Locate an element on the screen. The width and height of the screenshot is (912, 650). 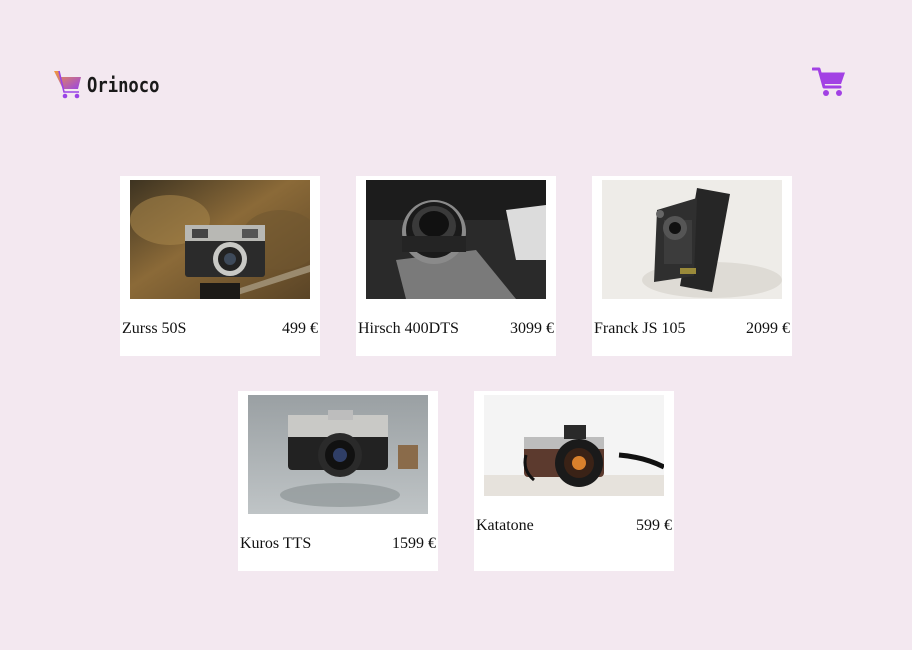
product-card: Franck JS 105 2099 € is located at coordinates (692, 266).